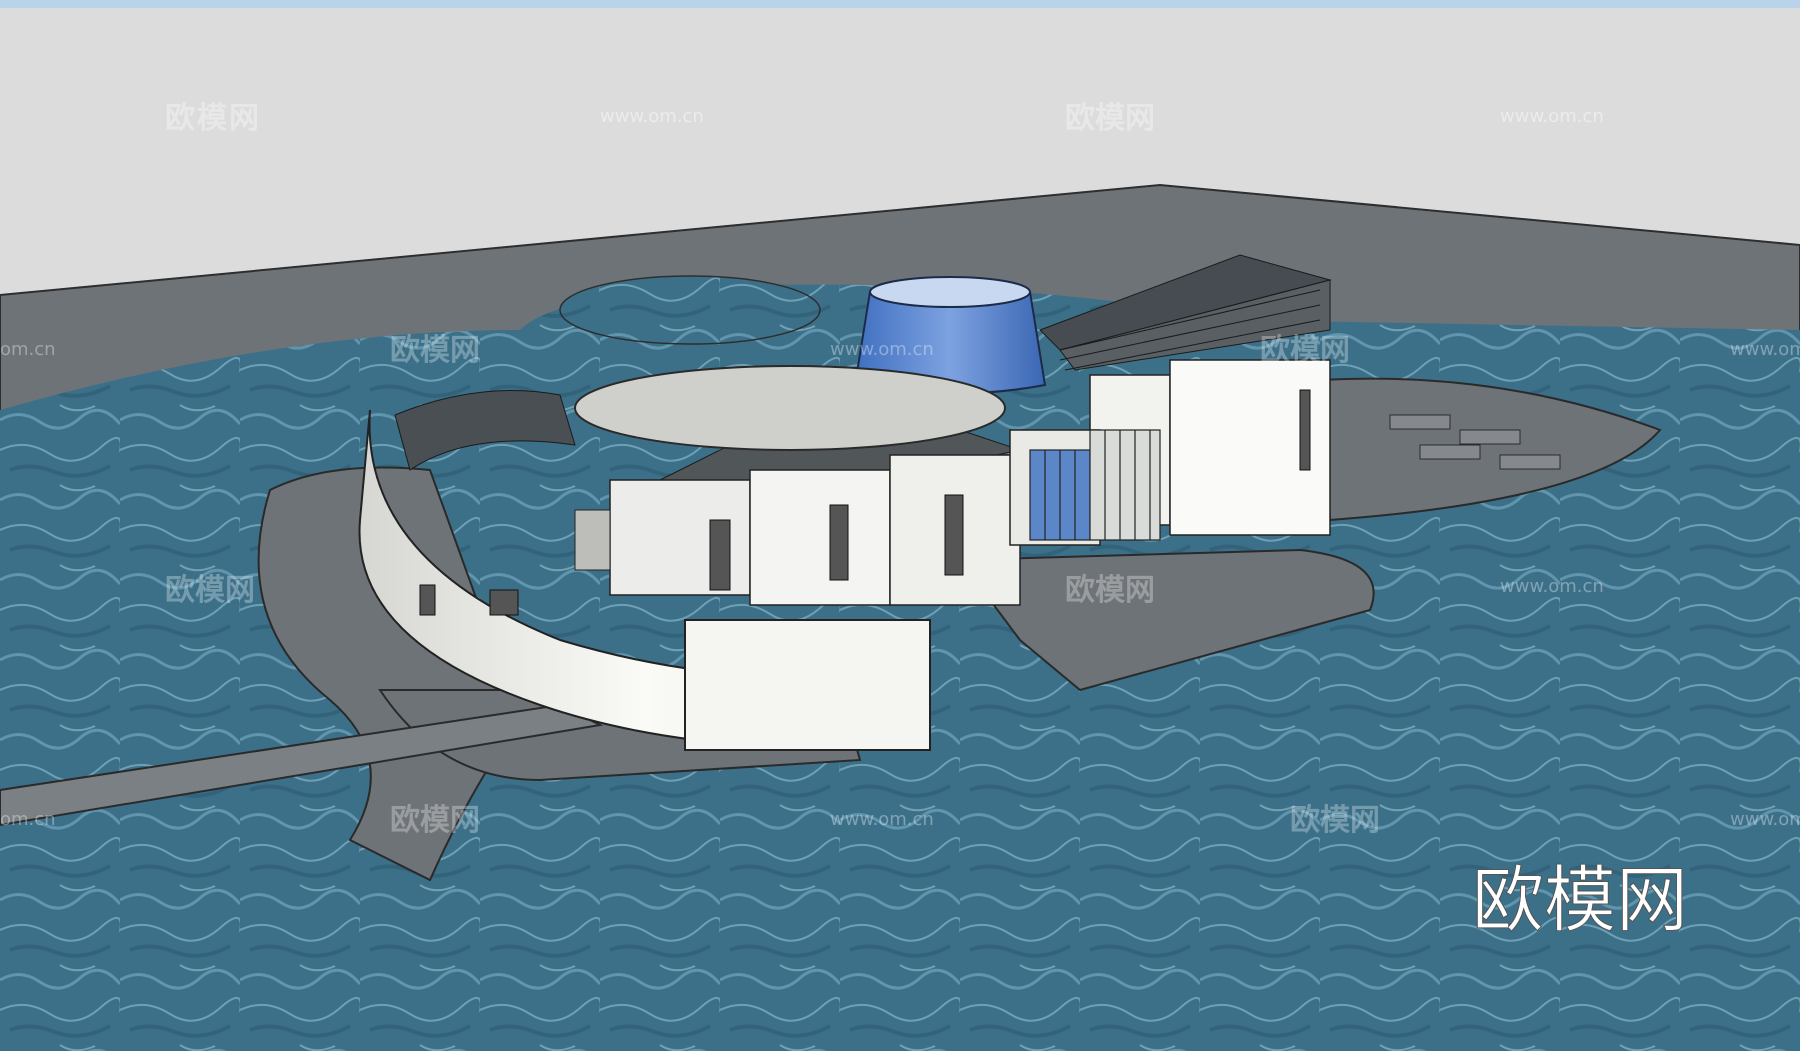 The image size is (1800, 1051). Describe the element at coordinates (210, 590) in the screenshot. I see `watermark-brand-5: 欧模网` at that location.